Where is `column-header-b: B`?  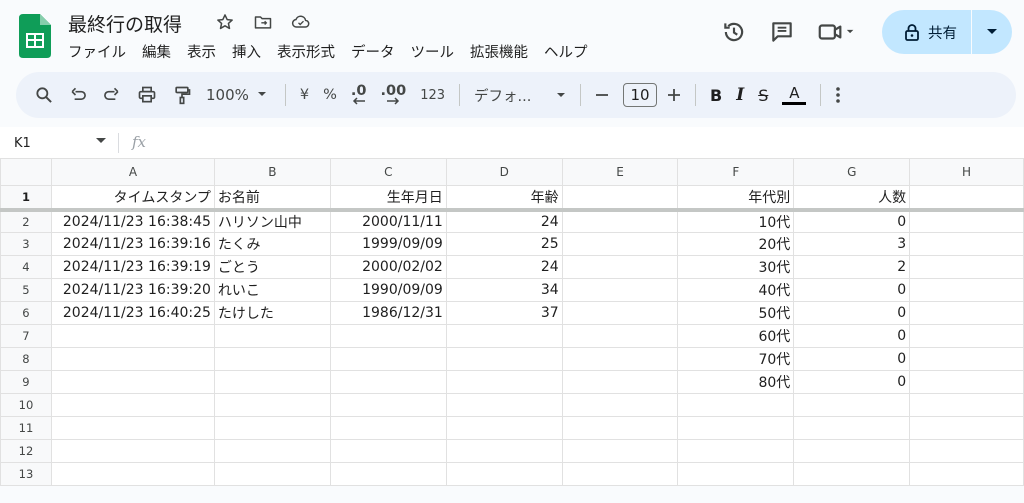 column-header-b: B is located at coordinates (272, 172).